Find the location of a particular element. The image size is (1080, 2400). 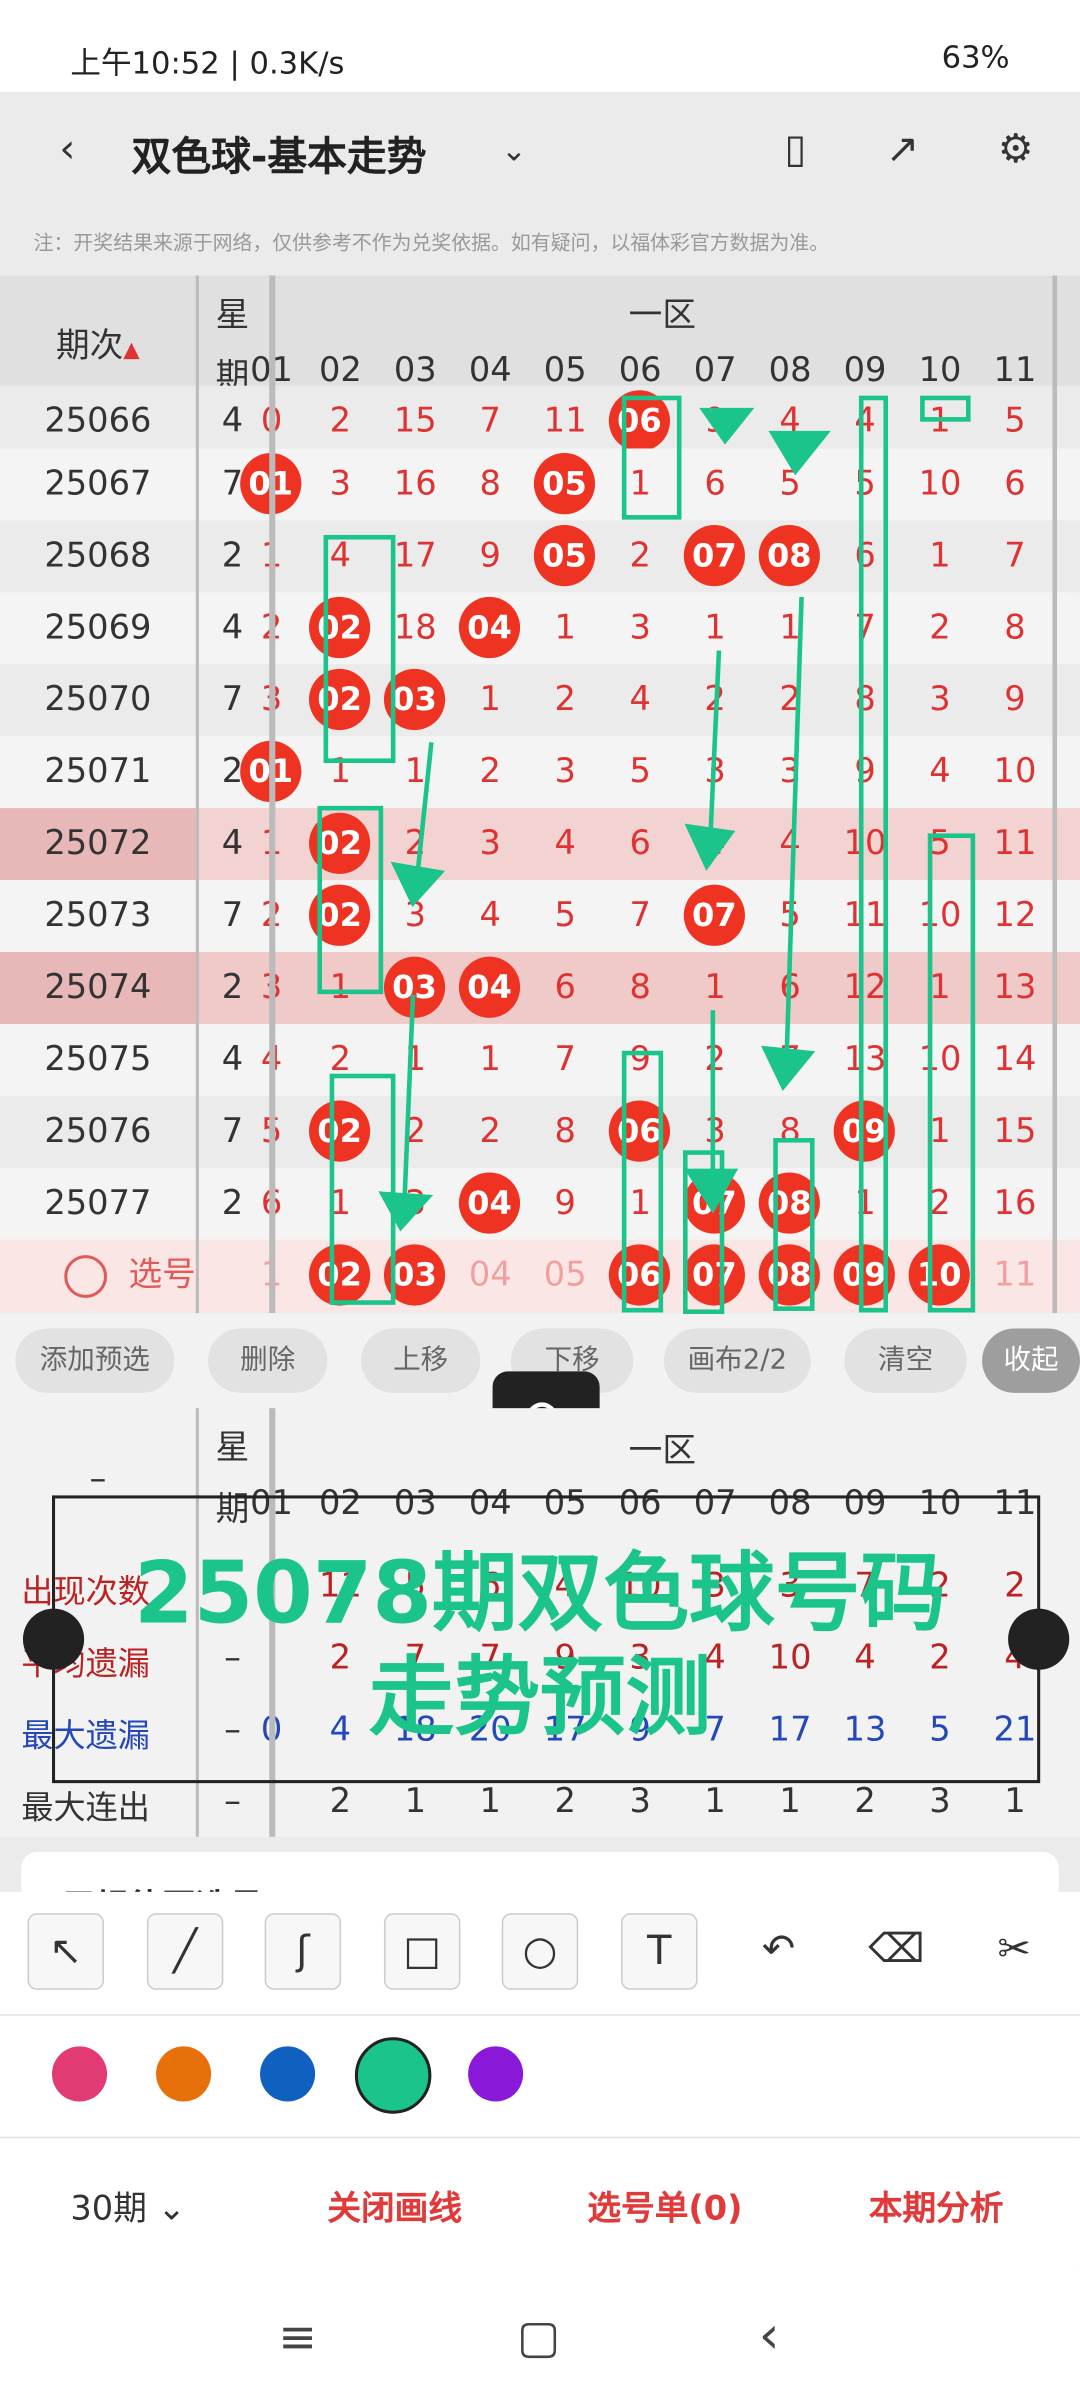

menu-icon: ≡ is located at coordinates (297, 2338).